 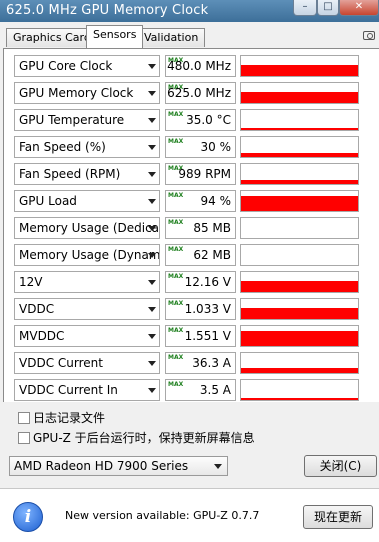 I want to click on sensor-value: 480.0 MHz, so click(x=199, y=66).